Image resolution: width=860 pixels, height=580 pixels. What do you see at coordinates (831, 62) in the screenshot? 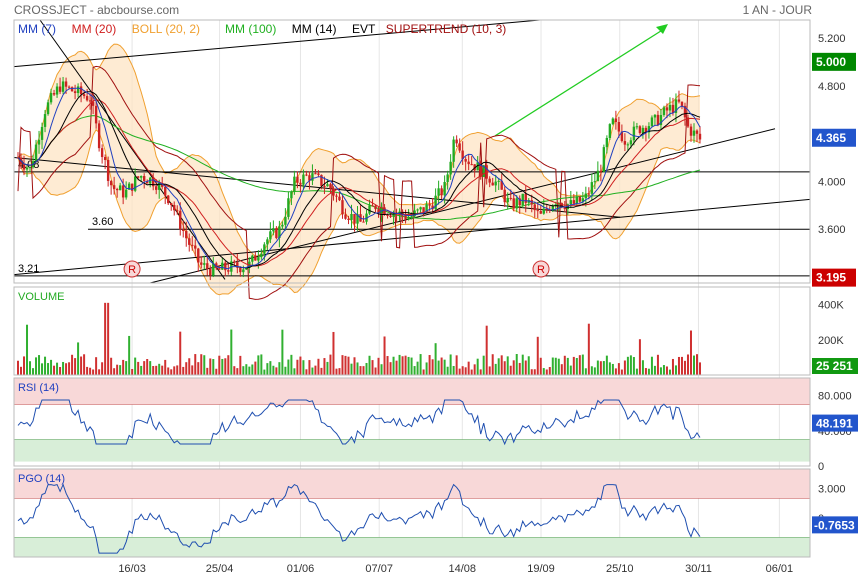
I see `price-level-label: 5.000` at bounding box center [831, 62].